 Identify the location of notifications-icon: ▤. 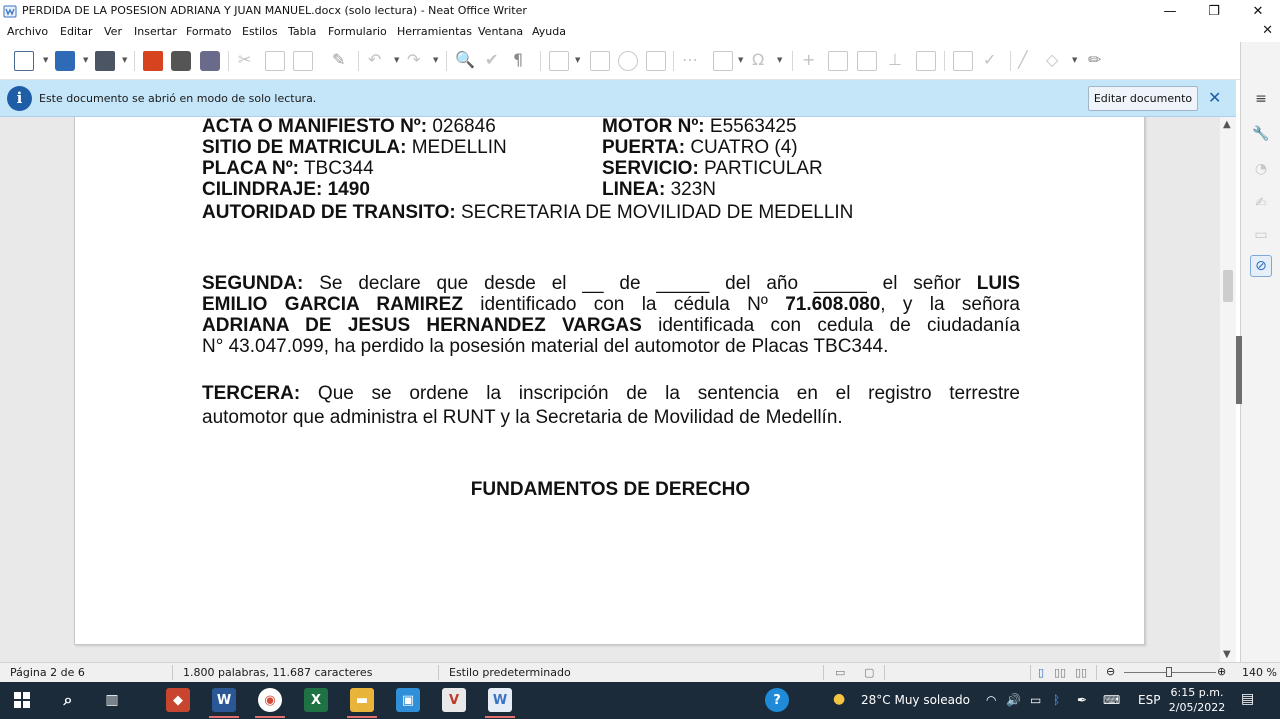
(1247, 699).